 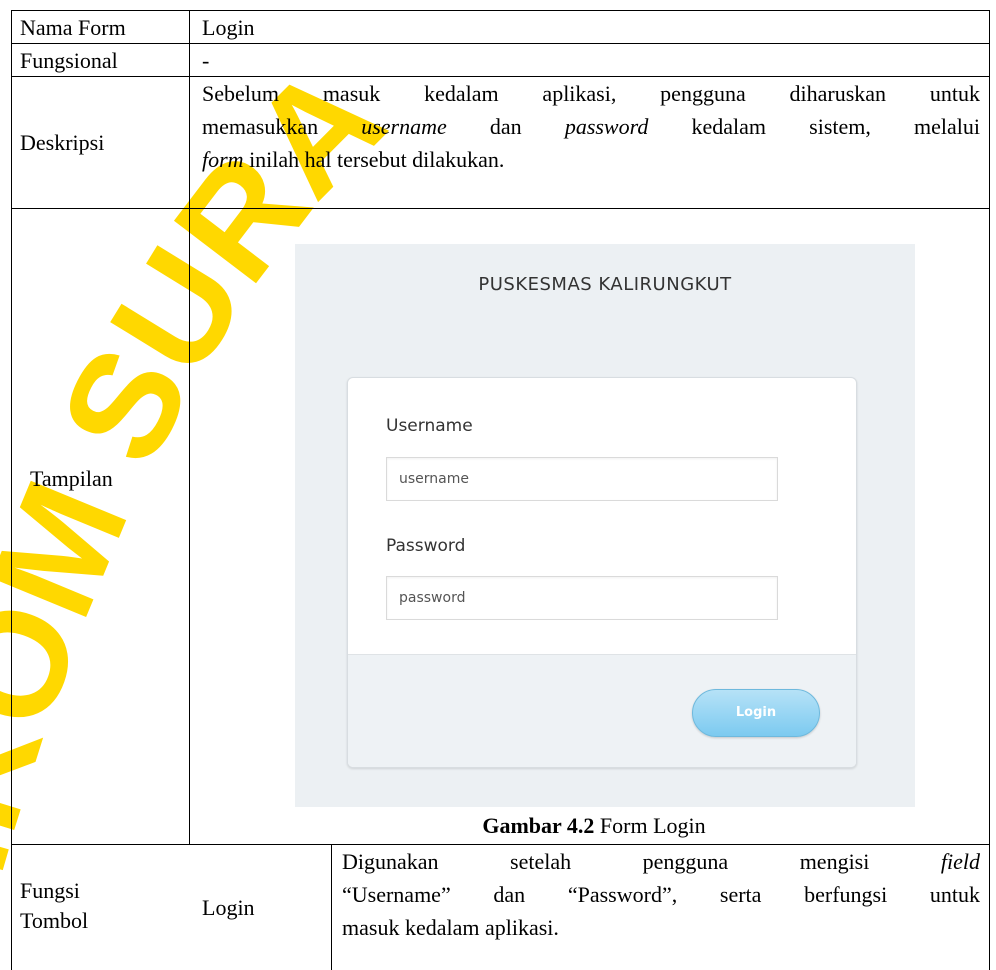 What do you see at coordinates (450, 927) in the screenshot?
I see `fungsi-tombol-desc-line-3: masuk kedalam aplikasi.` at bounding box center [450, 927].